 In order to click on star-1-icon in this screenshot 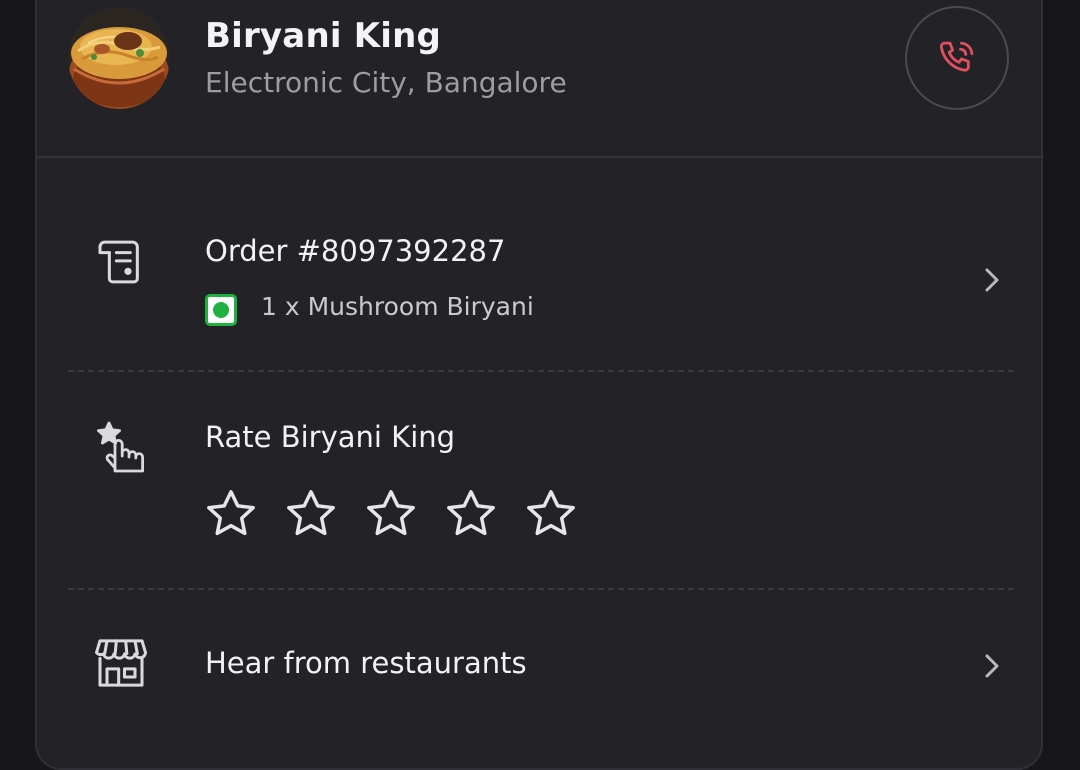, I will do `click(231, 514)`.